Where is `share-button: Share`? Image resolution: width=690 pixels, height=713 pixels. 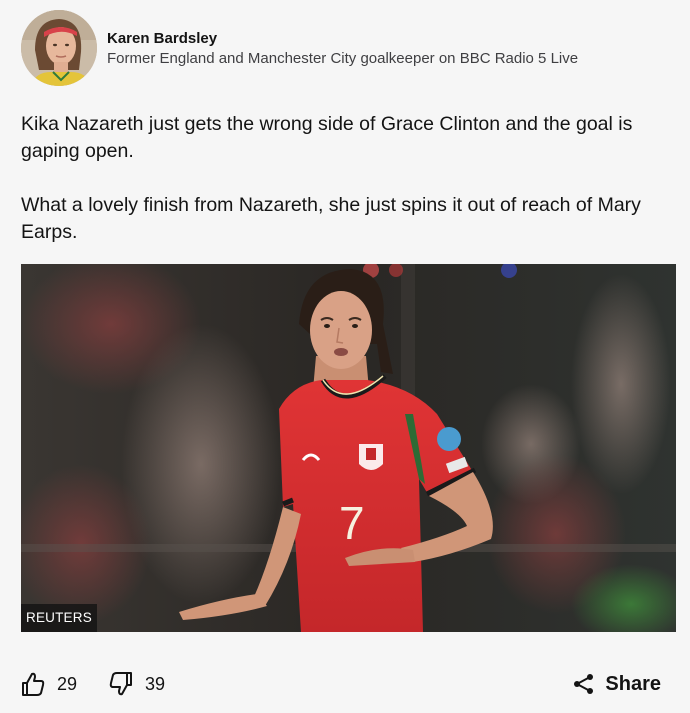 share-button: Share is located at coordinates (617, 684).